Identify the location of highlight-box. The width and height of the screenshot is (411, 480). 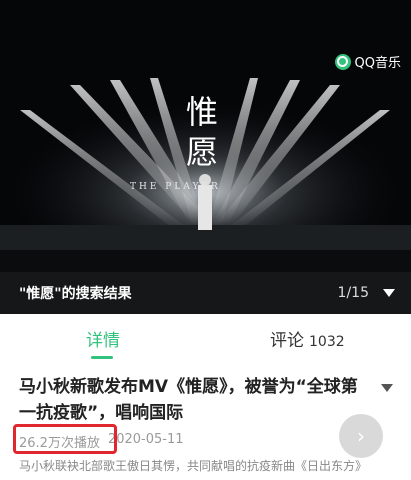
(65, 439).